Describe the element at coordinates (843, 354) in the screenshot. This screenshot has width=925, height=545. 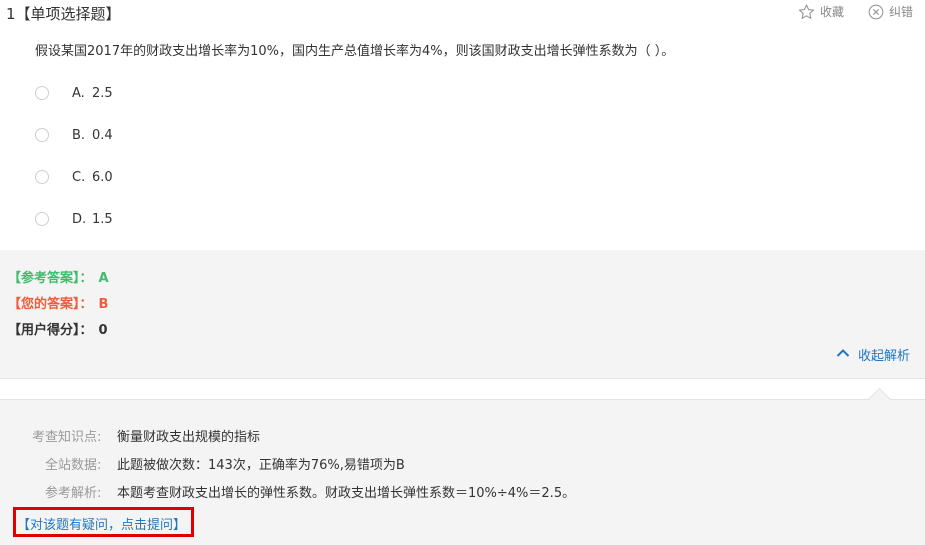
I see `chevron-up-icon` at that location.